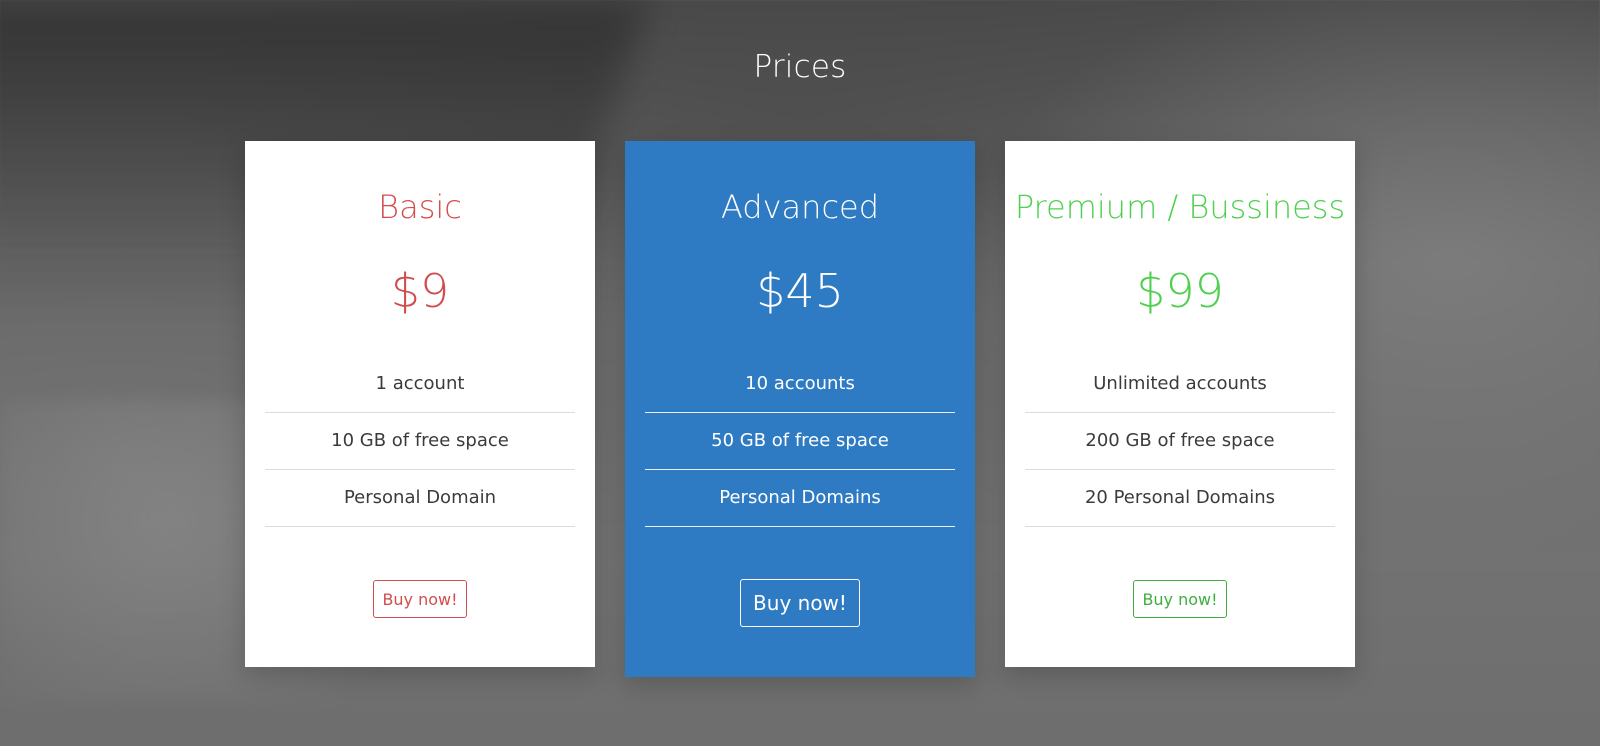 This screenshot has width=1600, height=746. I want to click on feature-item: Unlimited accounts, so click(1180, 384).